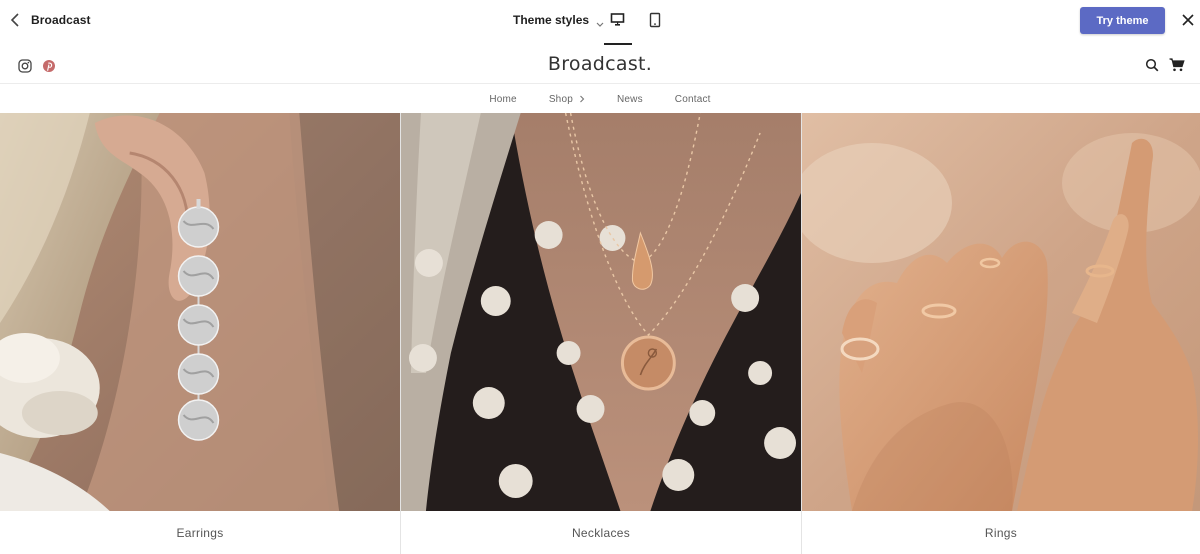 The width and height of the screenshot is (1200, 554). I want to click on collection-label: Rings, so click(1001, 532).